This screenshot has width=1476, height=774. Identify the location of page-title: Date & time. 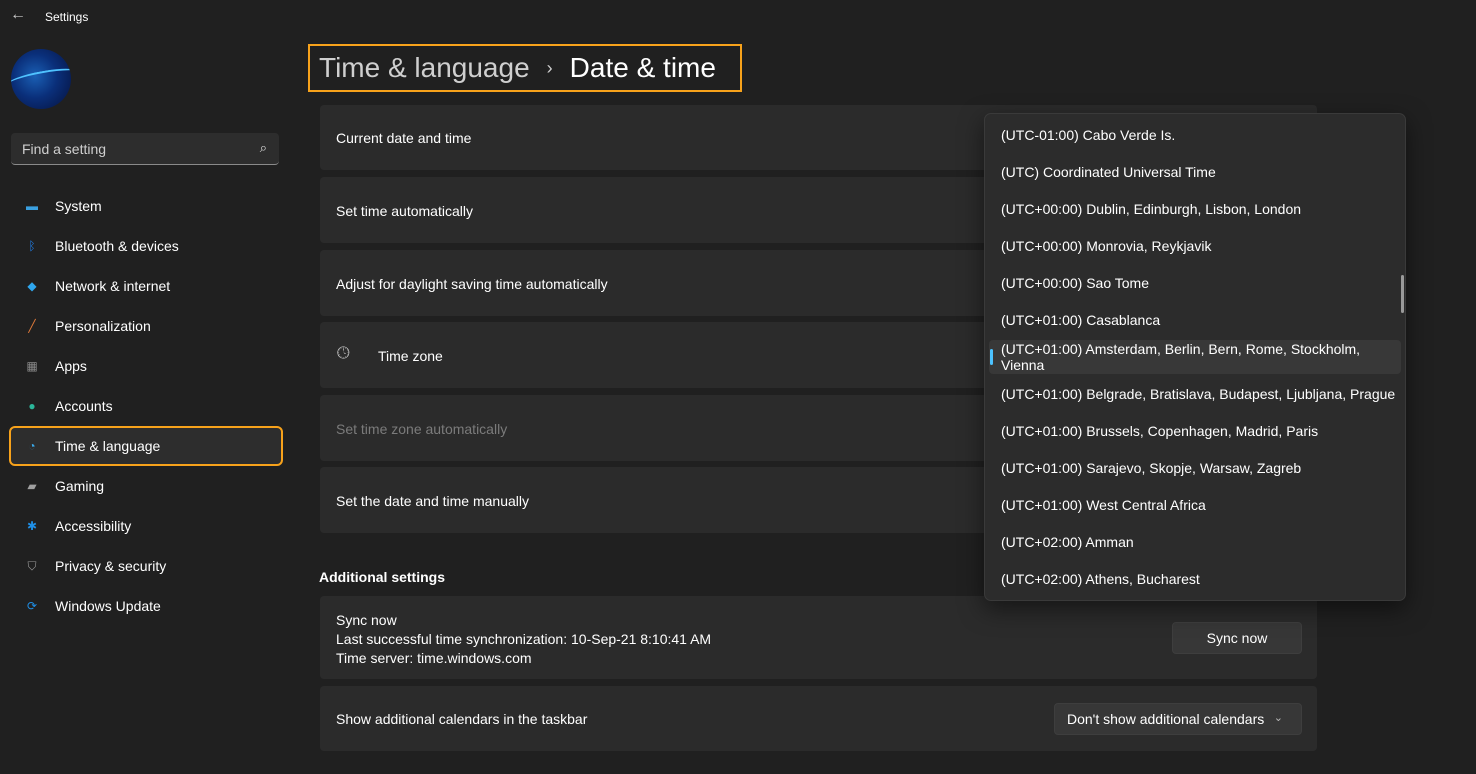
(642, 67).